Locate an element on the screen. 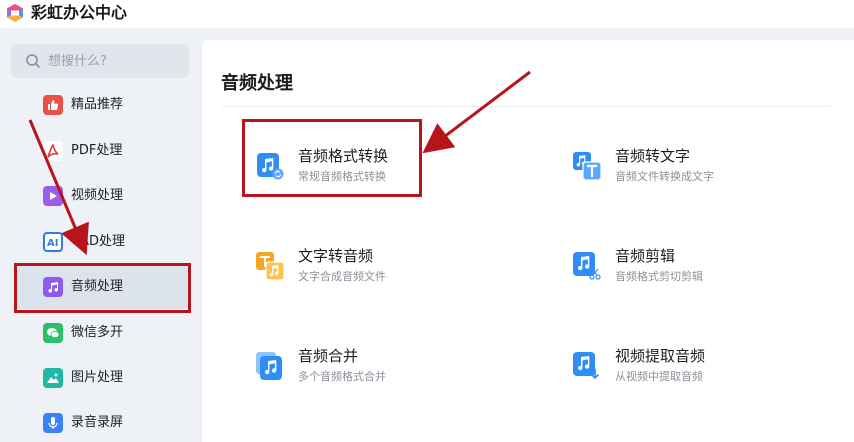  search-input is located at coordinates (113, 61).